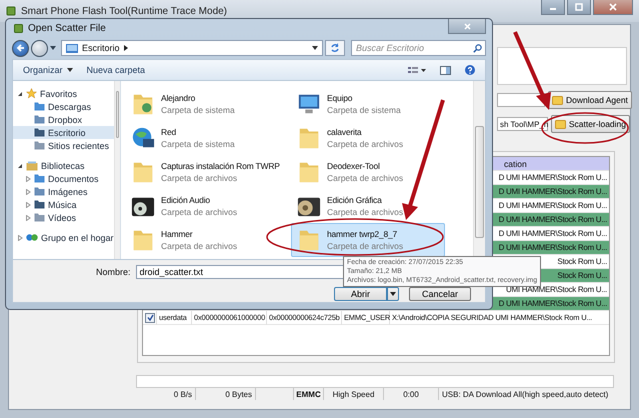 Image resolution: width=639 pixels, height=418 pixels. I want to click on app-icon, so click(11, 11).